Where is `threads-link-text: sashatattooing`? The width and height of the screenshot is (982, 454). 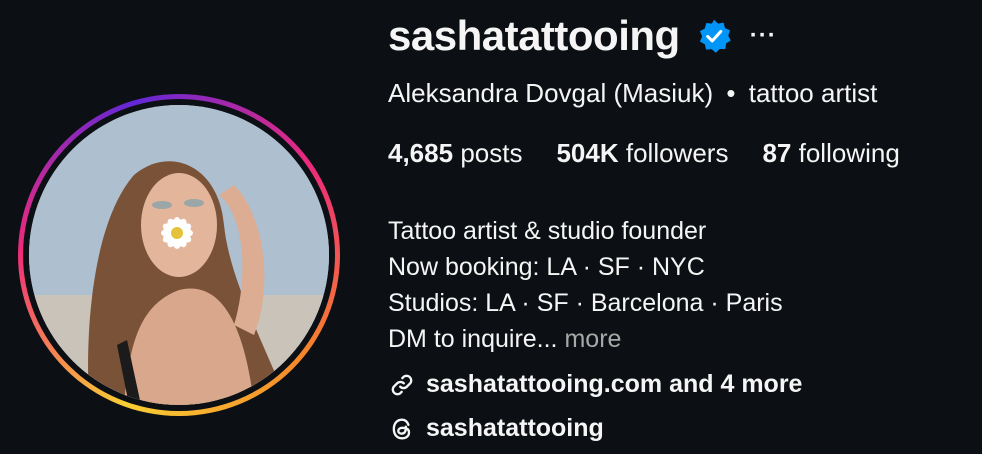
threads-link-text: sashatattooing is located at coordinates (515, 428).